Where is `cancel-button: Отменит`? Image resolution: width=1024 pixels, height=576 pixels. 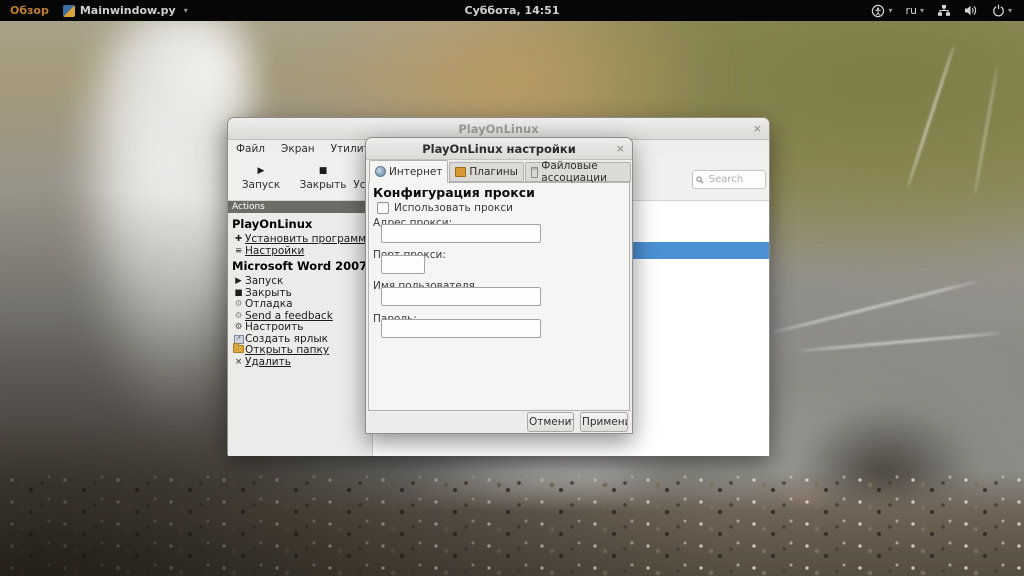 cancel-button: Отменит is located at coordinates (550, 422).